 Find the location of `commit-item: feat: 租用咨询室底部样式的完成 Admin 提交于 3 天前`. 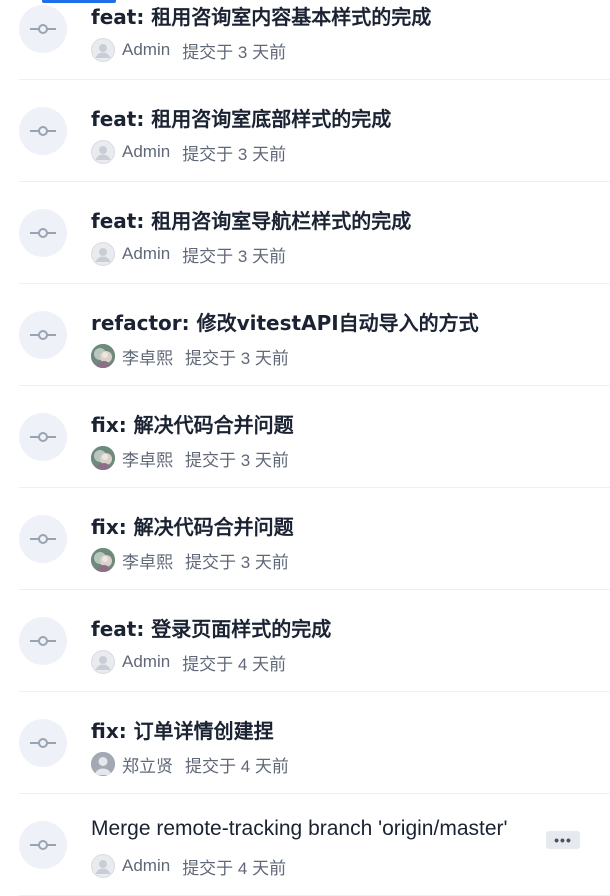

commit-item: feat: 租用咨询室底部样式的完成 Admin 提交于 3 天前 is located at coordinates (314, 131).